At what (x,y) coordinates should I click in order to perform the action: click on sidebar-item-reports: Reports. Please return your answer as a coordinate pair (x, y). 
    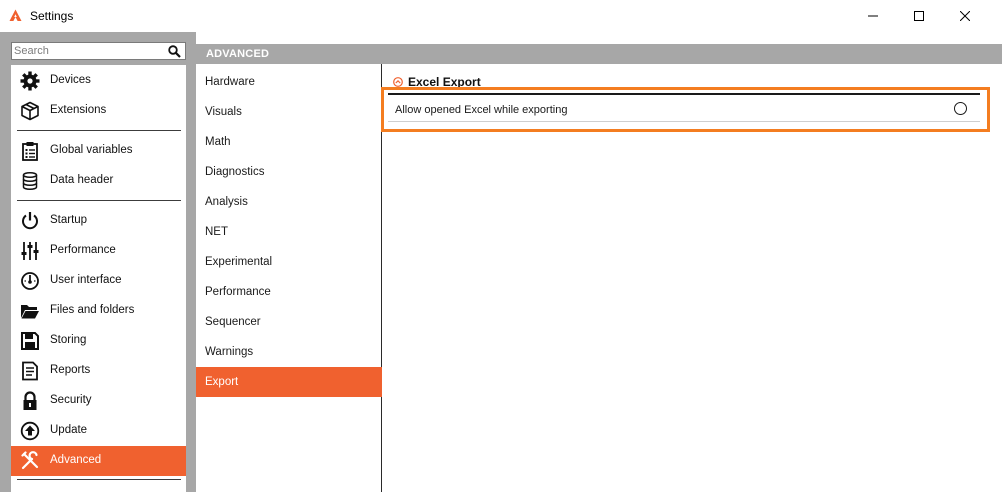
    Looking at the image, I should click on (98, 371).